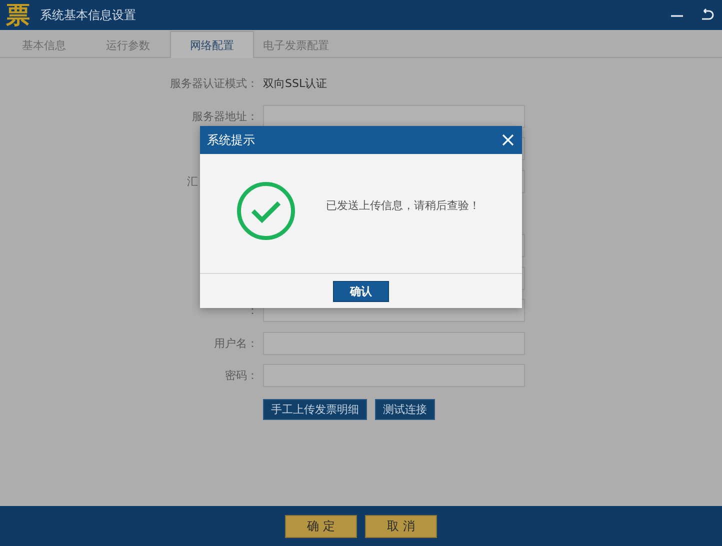 This screenshot has width=722, height=546. What do you see at coordinates (403, 205) in the screenshot?
I see `dialog-message: 已发送上传信息，请稍后查验！` at bounding box center [403, 205].